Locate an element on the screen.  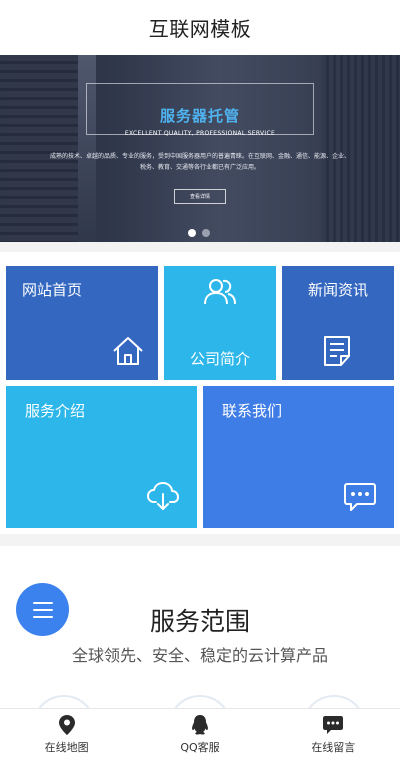
house-icon is located at coordinates (128, 351).